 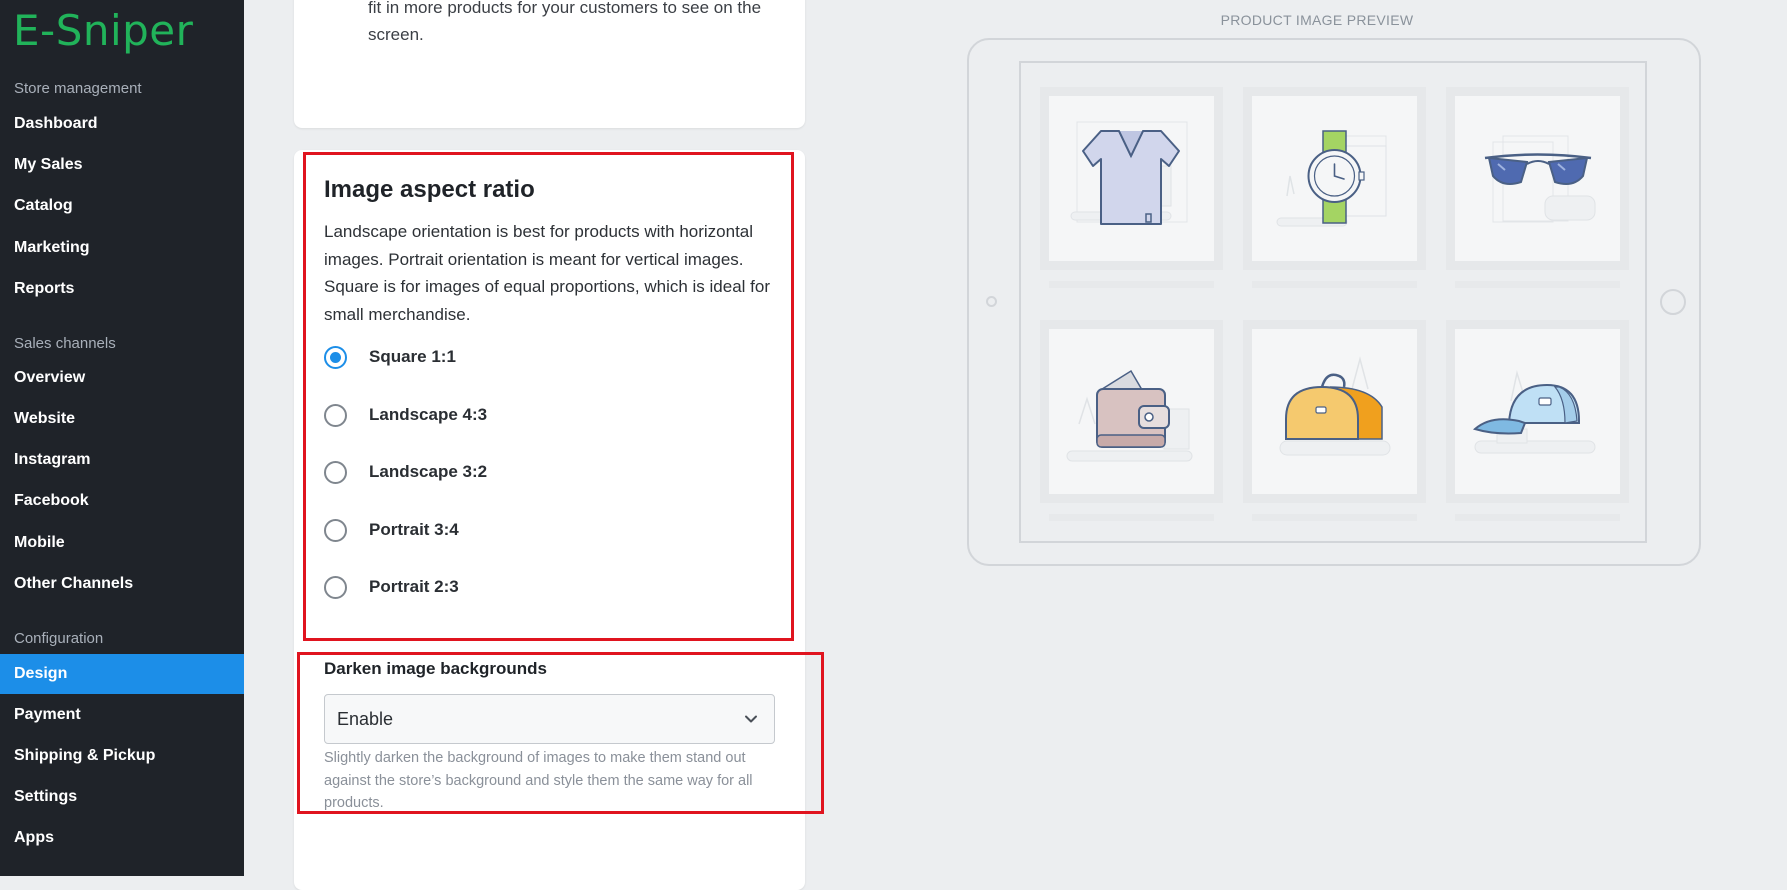 I want to click on radio-label: Portrait 2:3, so click(x=414, y=586).